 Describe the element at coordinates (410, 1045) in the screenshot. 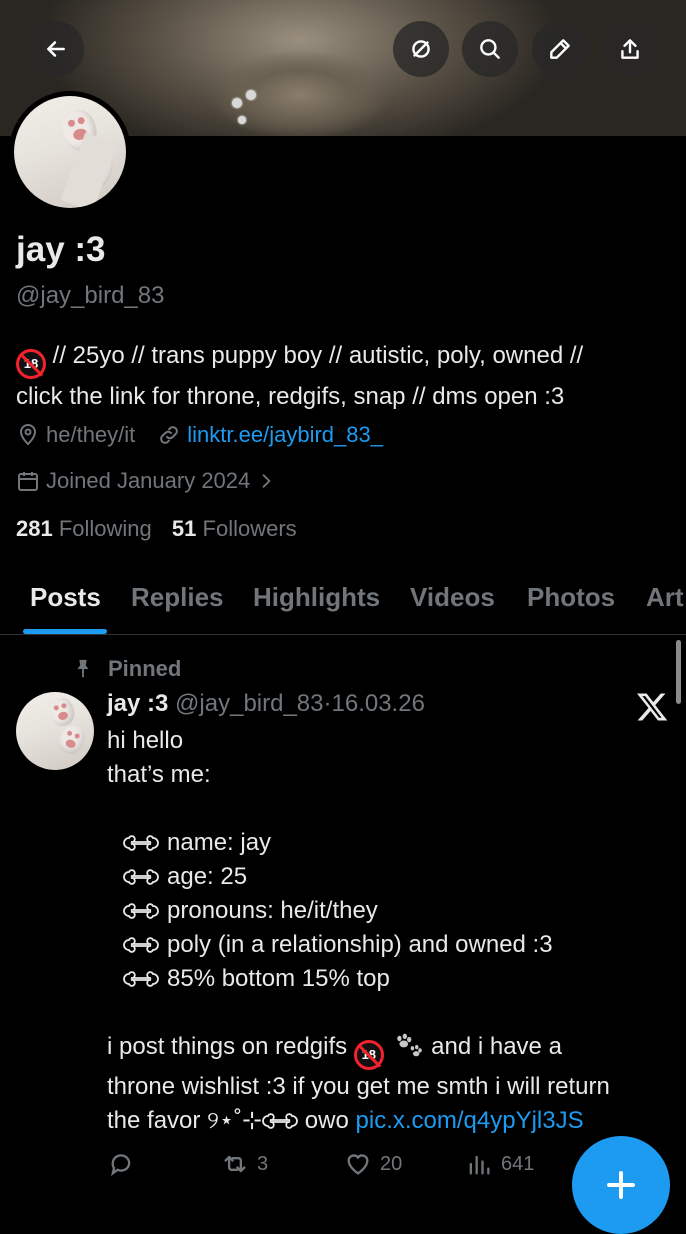

I see `paw-prints-icon` at that location.